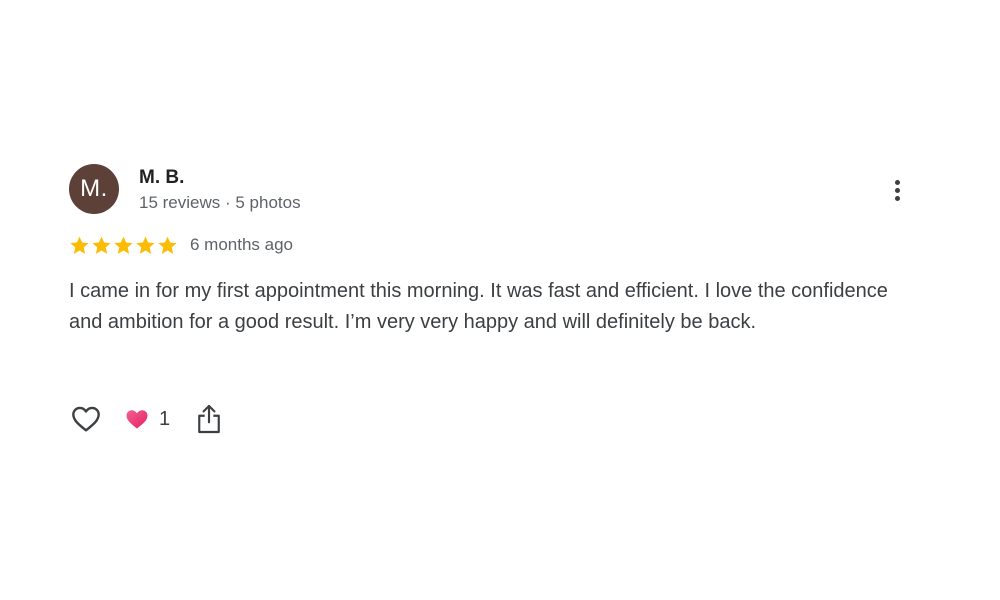 The image size is (1000, 600). I want to click on like-button, so click(86, 419).